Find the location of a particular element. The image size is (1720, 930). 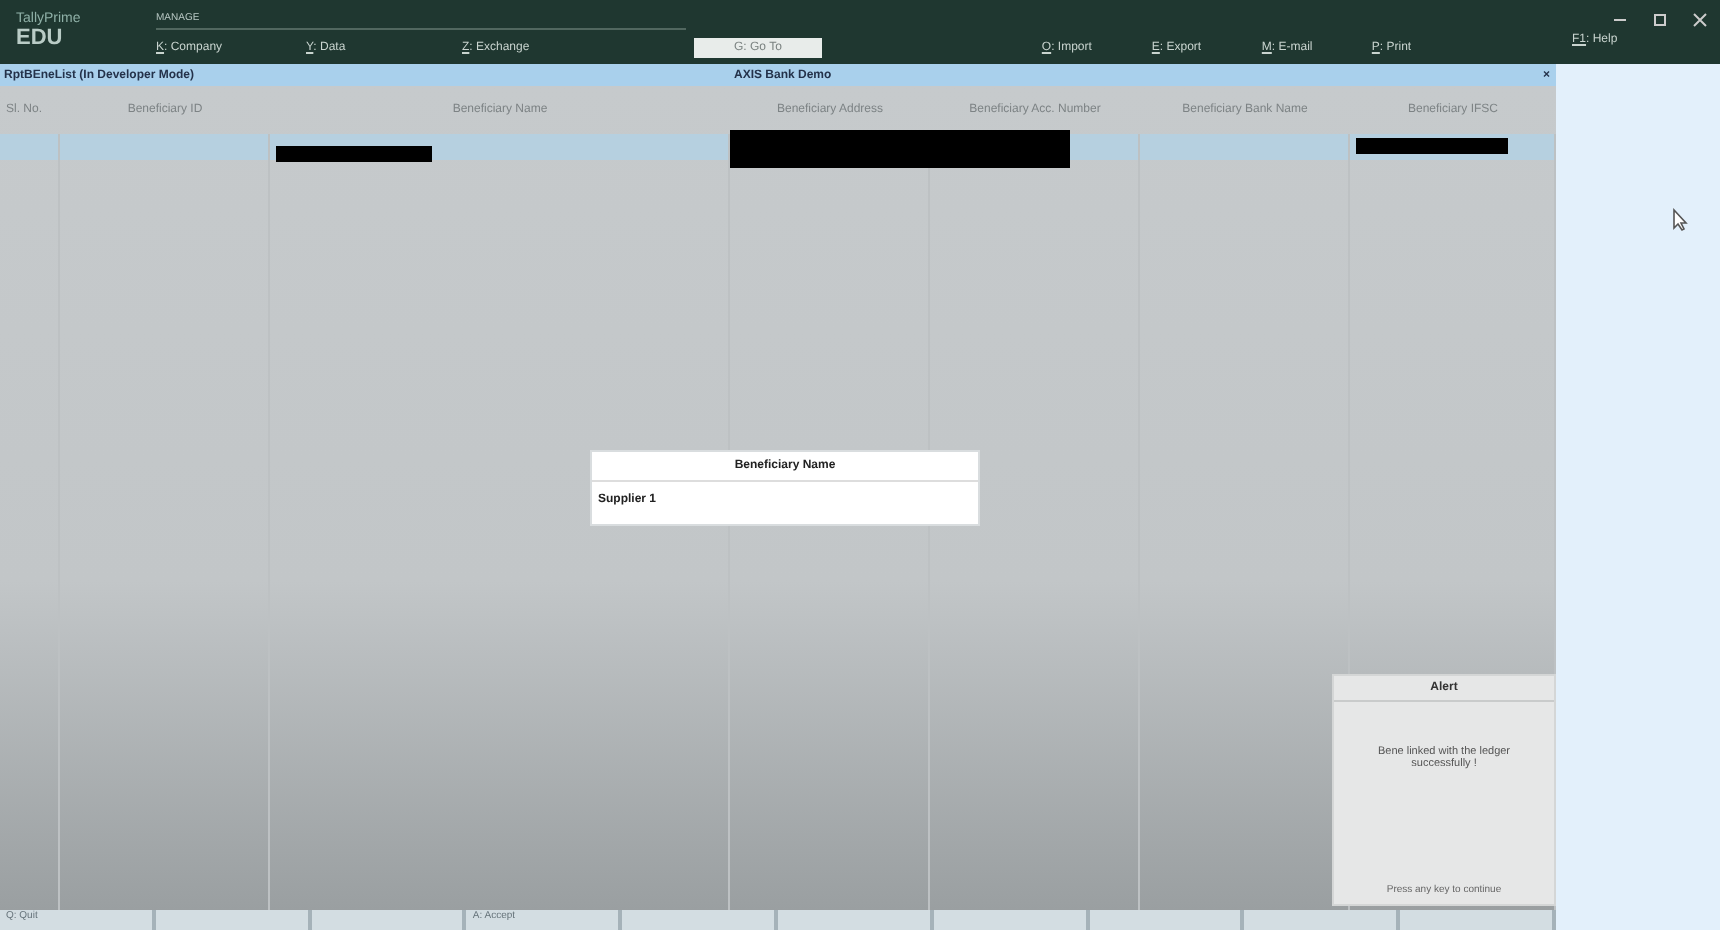

close-icon is located at coordinates (1700, 20).